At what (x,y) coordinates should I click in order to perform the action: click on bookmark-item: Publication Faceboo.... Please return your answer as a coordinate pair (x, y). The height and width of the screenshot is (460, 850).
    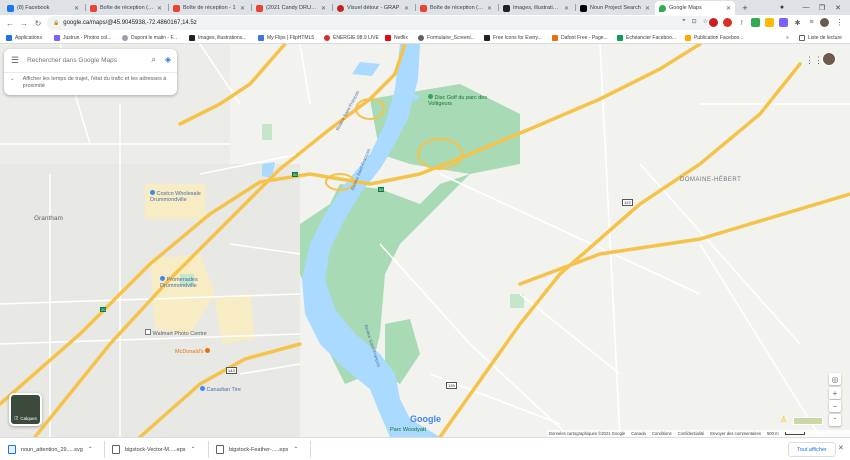
    Looking at the image, I should click on (714, 37).